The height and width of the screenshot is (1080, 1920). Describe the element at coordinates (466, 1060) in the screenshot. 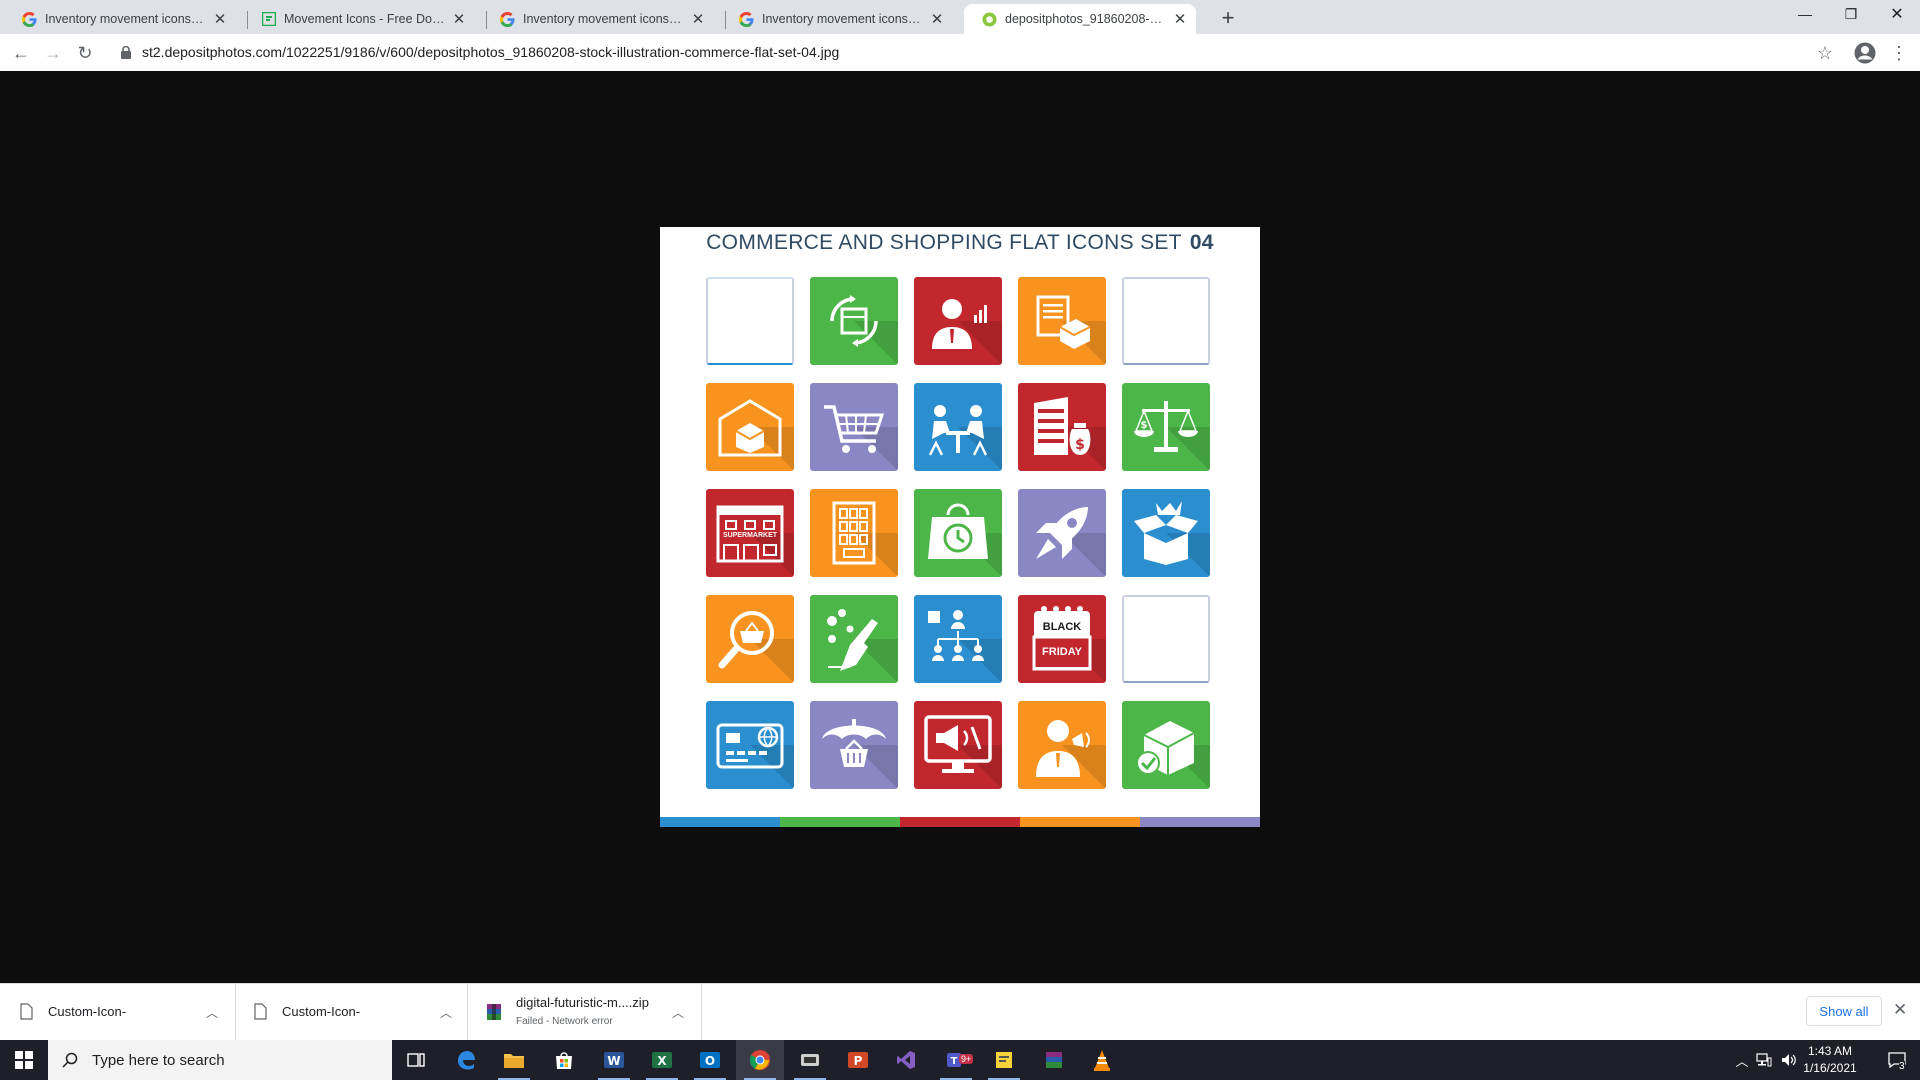

I see `edge-icon` at that location.